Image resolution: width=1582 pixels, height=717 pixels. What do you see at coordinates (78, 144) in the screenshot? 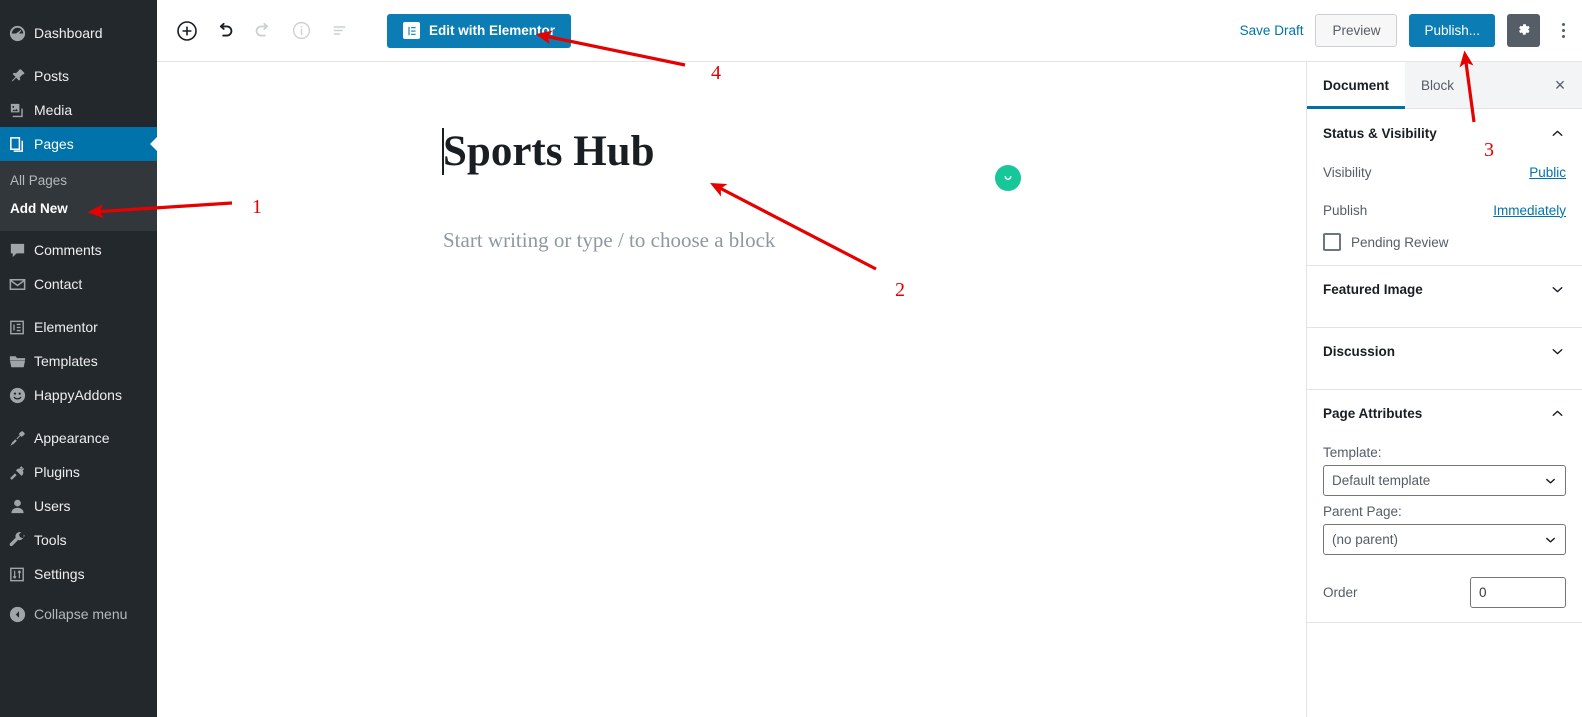
I see `sidebar-item-pages: Pages` at bounding box center [78, 144].